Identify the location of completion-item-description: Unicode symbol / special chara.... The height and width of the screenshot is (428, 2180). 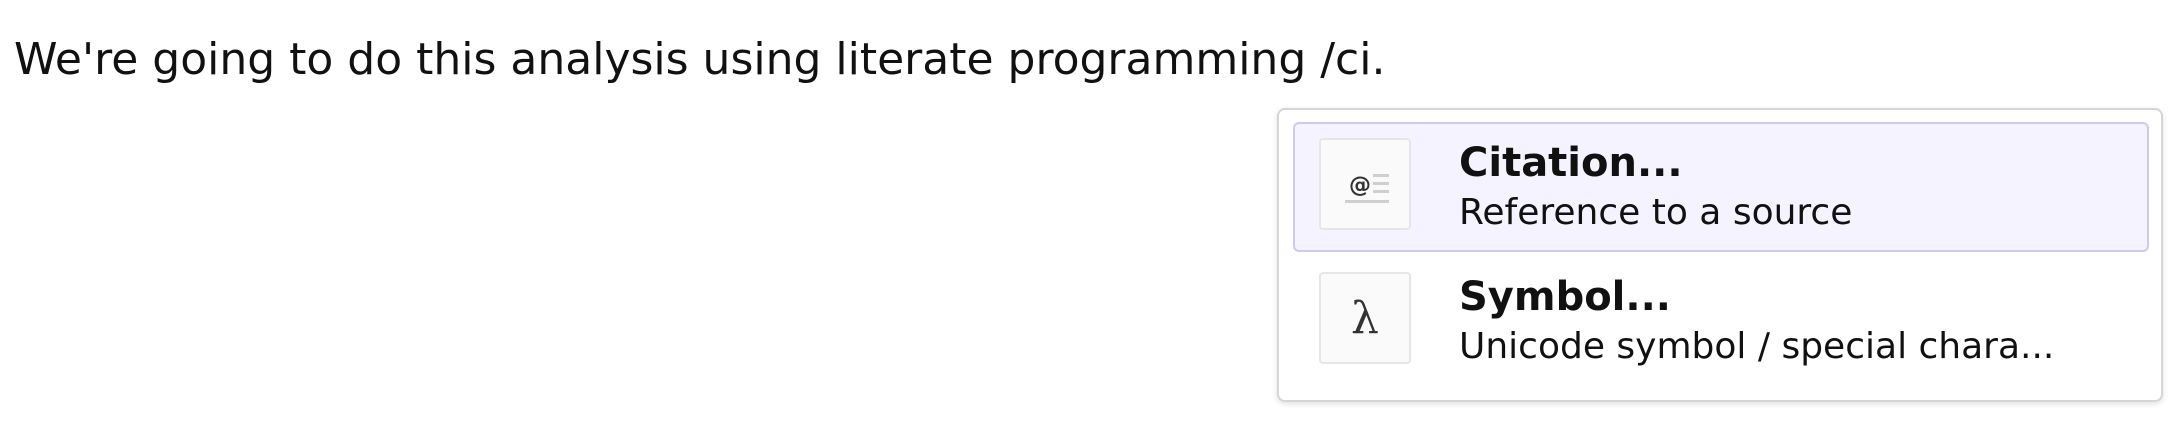
(1757, 346).